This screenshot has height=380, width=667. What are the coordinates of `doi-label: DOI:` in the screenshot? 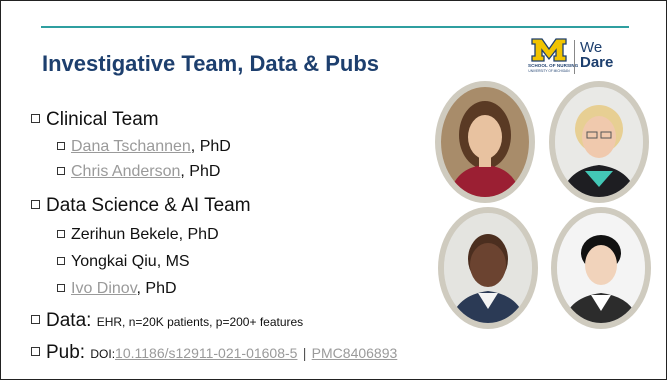 It's located at (103, 354).